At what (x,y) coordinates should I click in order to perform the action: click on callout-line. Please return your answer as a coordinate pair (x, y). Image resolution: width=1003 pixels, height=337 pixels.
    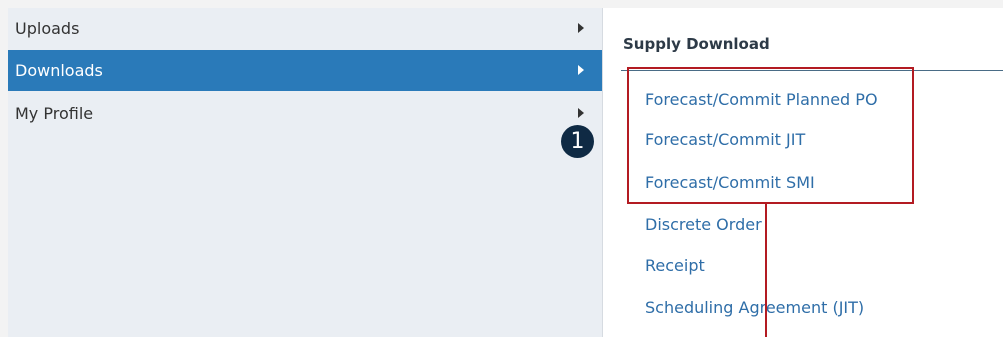
    Looking at the image, I should click on (766, 270).